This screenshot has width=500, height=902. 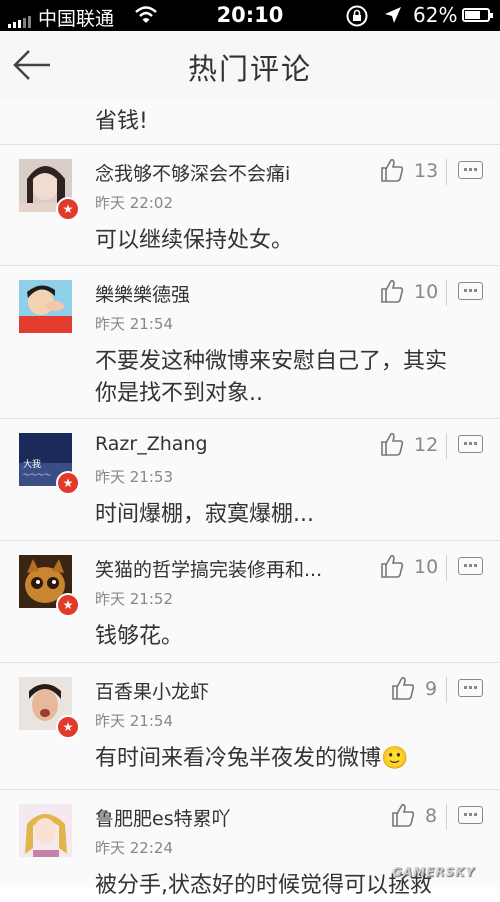 I want to click on rotation-lock-icon, so click(x=357, y=16).